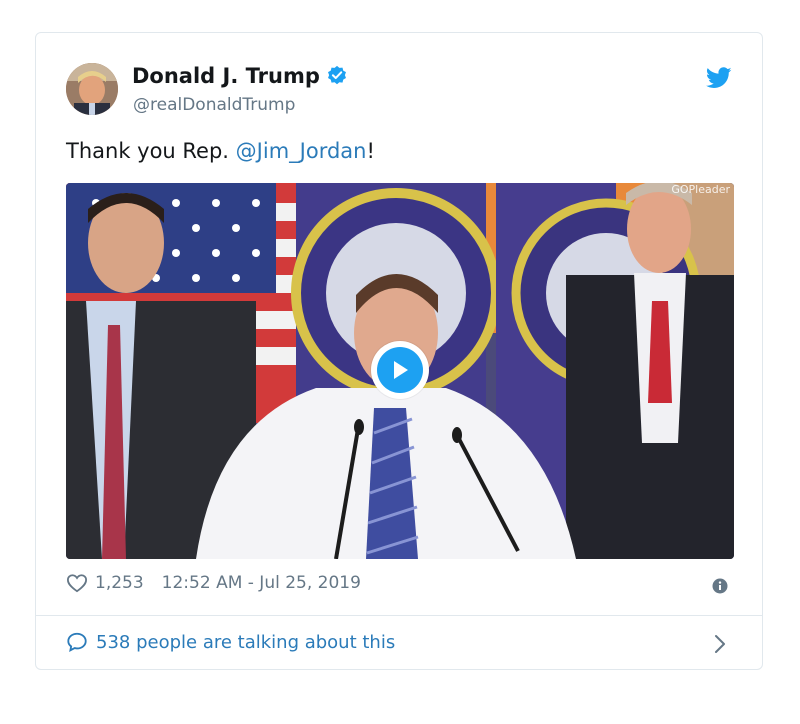 Image resolution: width=800 pixels, height=724 pixels. I want to click on play-icon, so click(400, 370).